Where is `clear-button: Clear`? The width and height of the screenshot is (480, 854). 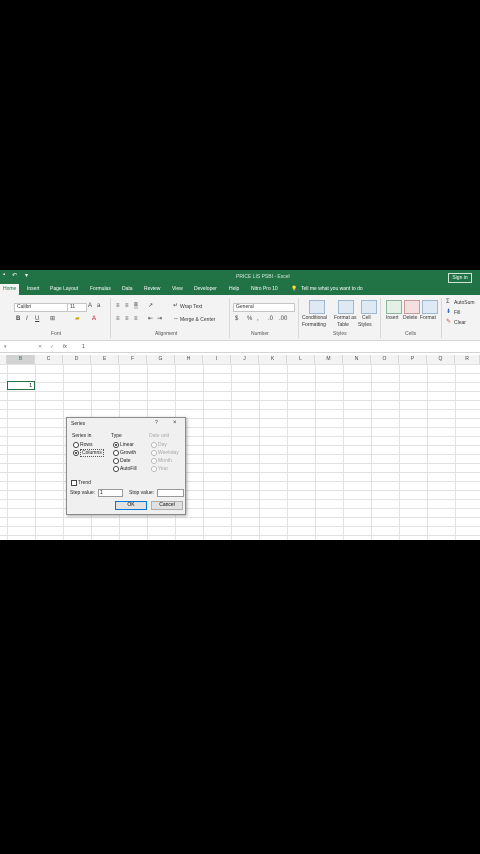
clear-button: Clear is located at coordinates (460, 323).